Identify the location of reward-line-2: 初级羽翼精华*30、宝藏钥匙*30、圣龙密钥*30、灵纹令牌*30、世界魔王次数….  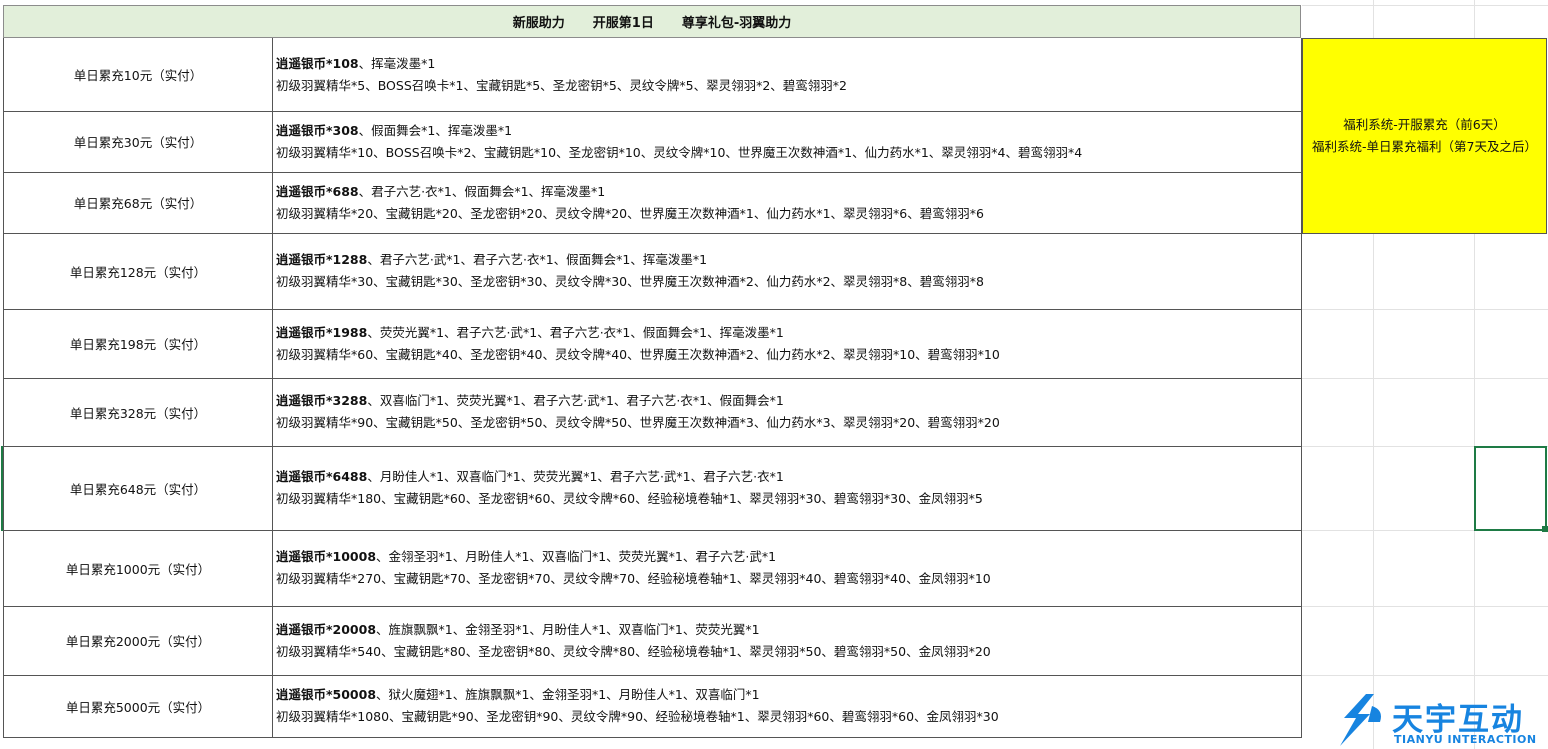
(630, 281).